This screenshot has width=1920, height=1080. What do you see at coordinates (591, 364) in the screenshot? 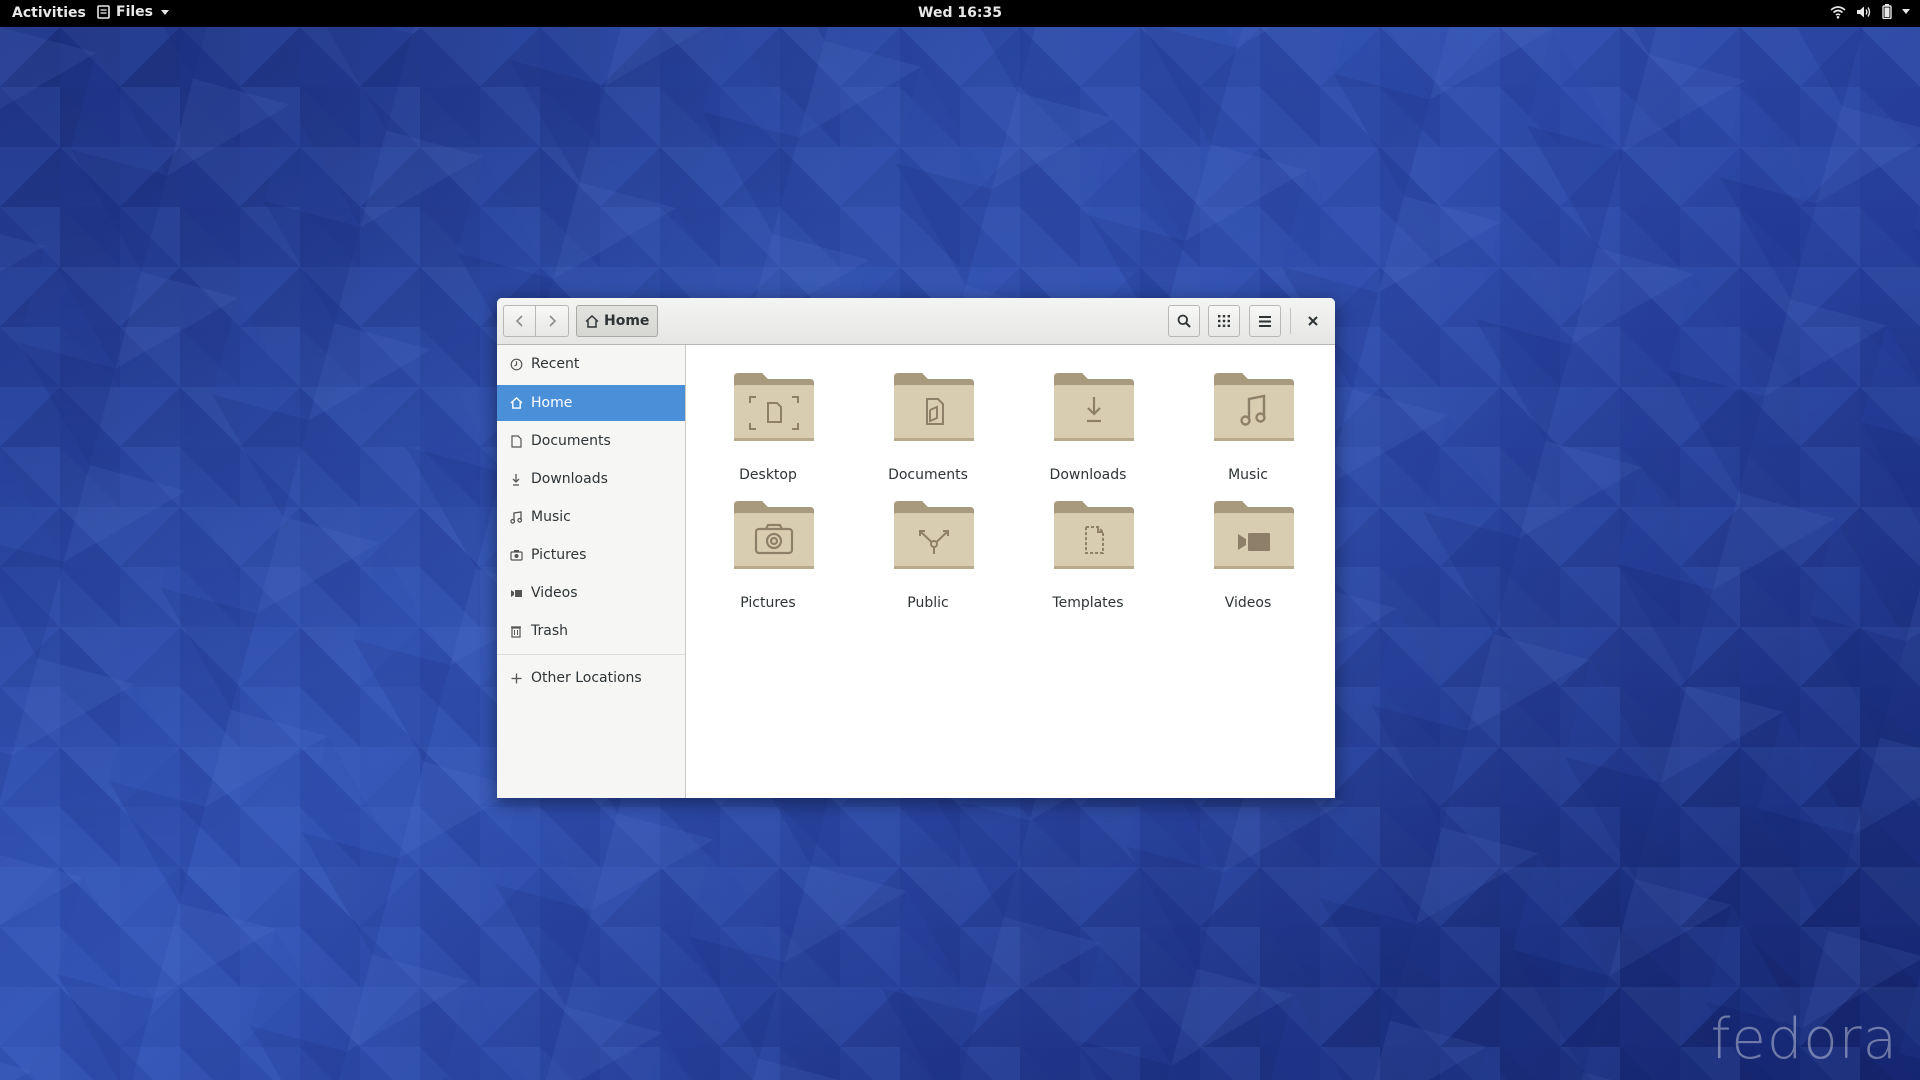
I see `sidebar-item-recent: Recent` at bounding box center [591, 364].